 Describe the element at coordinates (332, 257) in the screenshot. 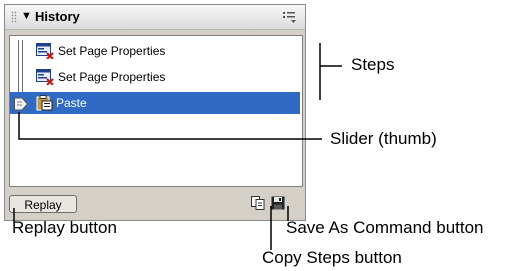

I see `callout-copy-steps-button: Copy Steps button` at that location.